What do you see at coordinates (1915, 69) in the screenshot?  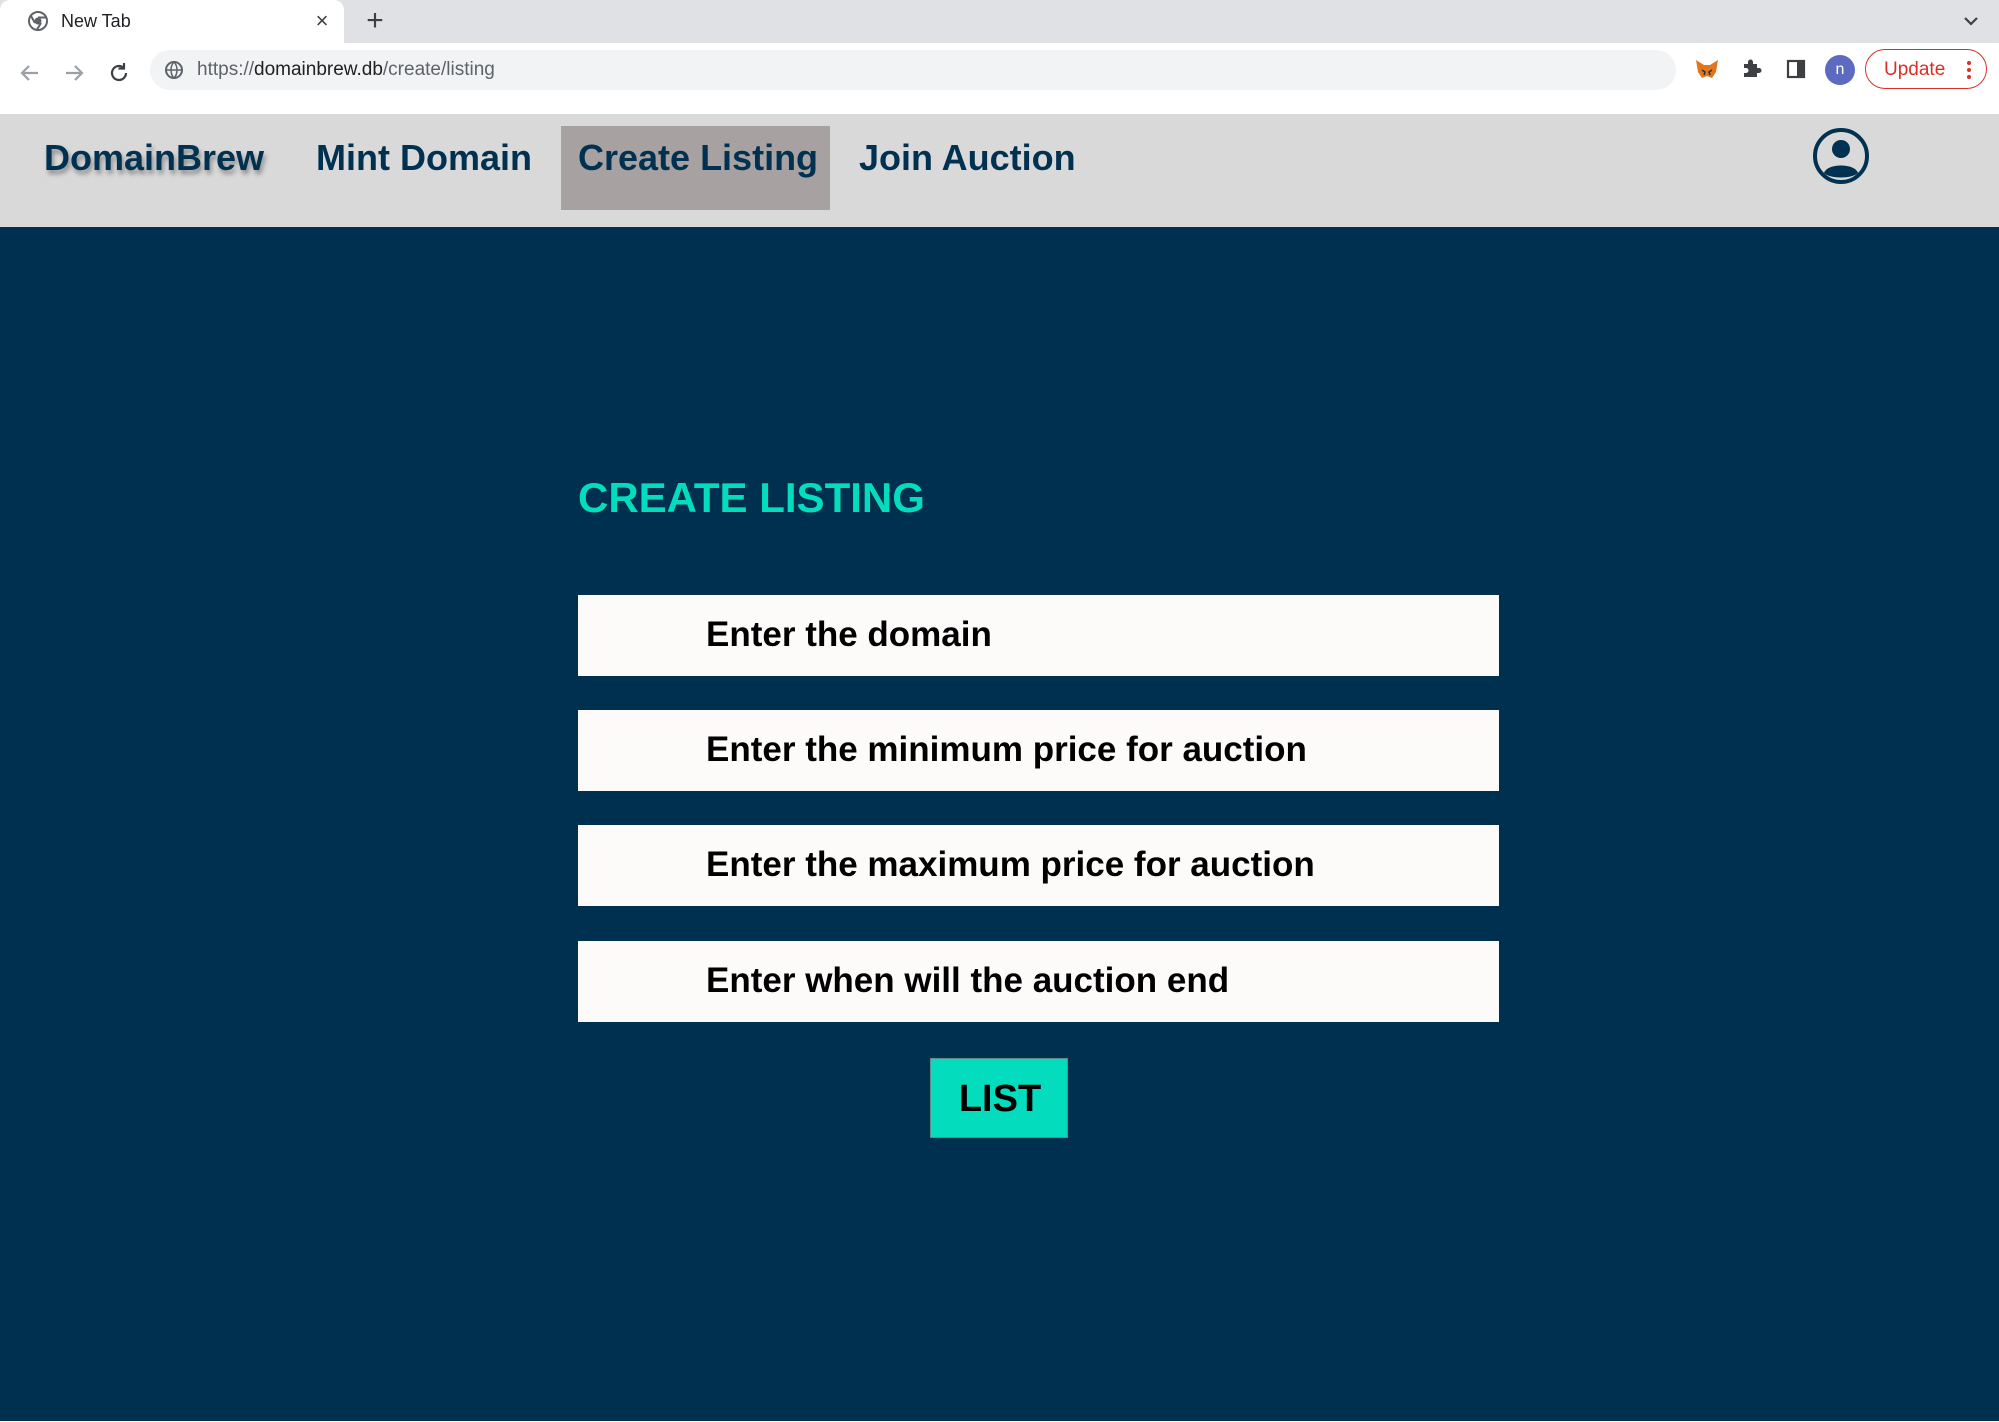 I see `update-label: Update` at bounding box center [1915, 69].